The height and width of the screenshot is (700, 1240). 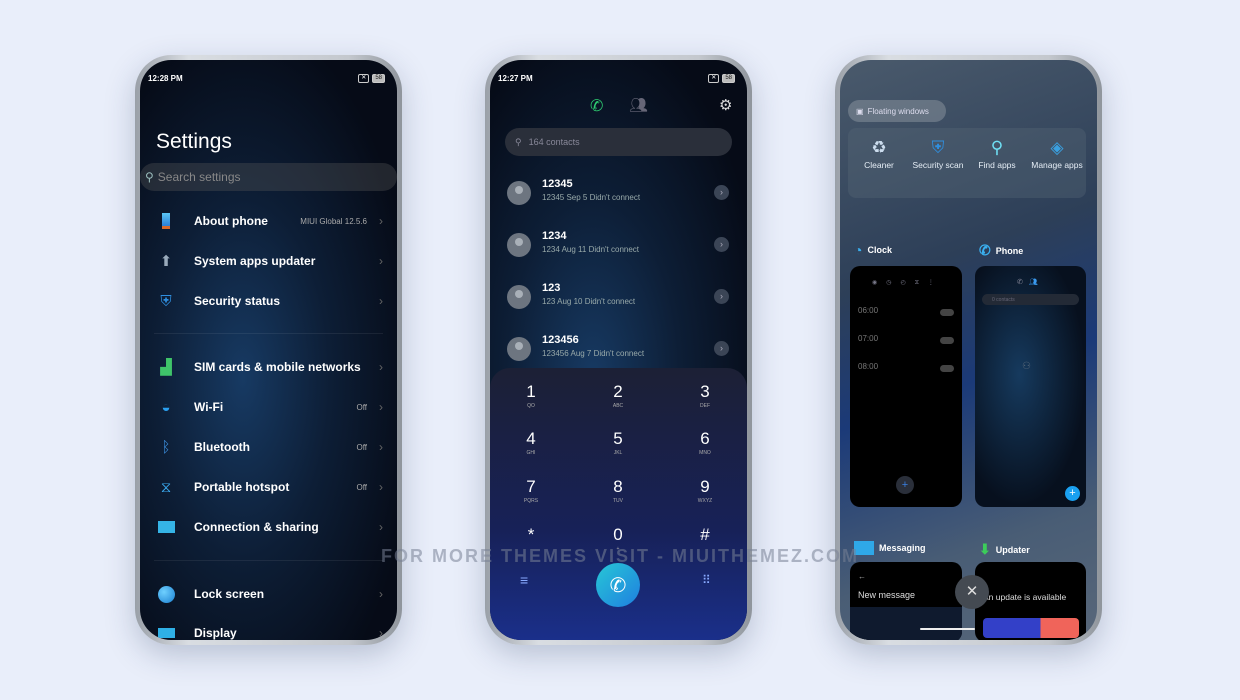 I want to click on gear-icon: ⚙, so click(x=725, y=105).